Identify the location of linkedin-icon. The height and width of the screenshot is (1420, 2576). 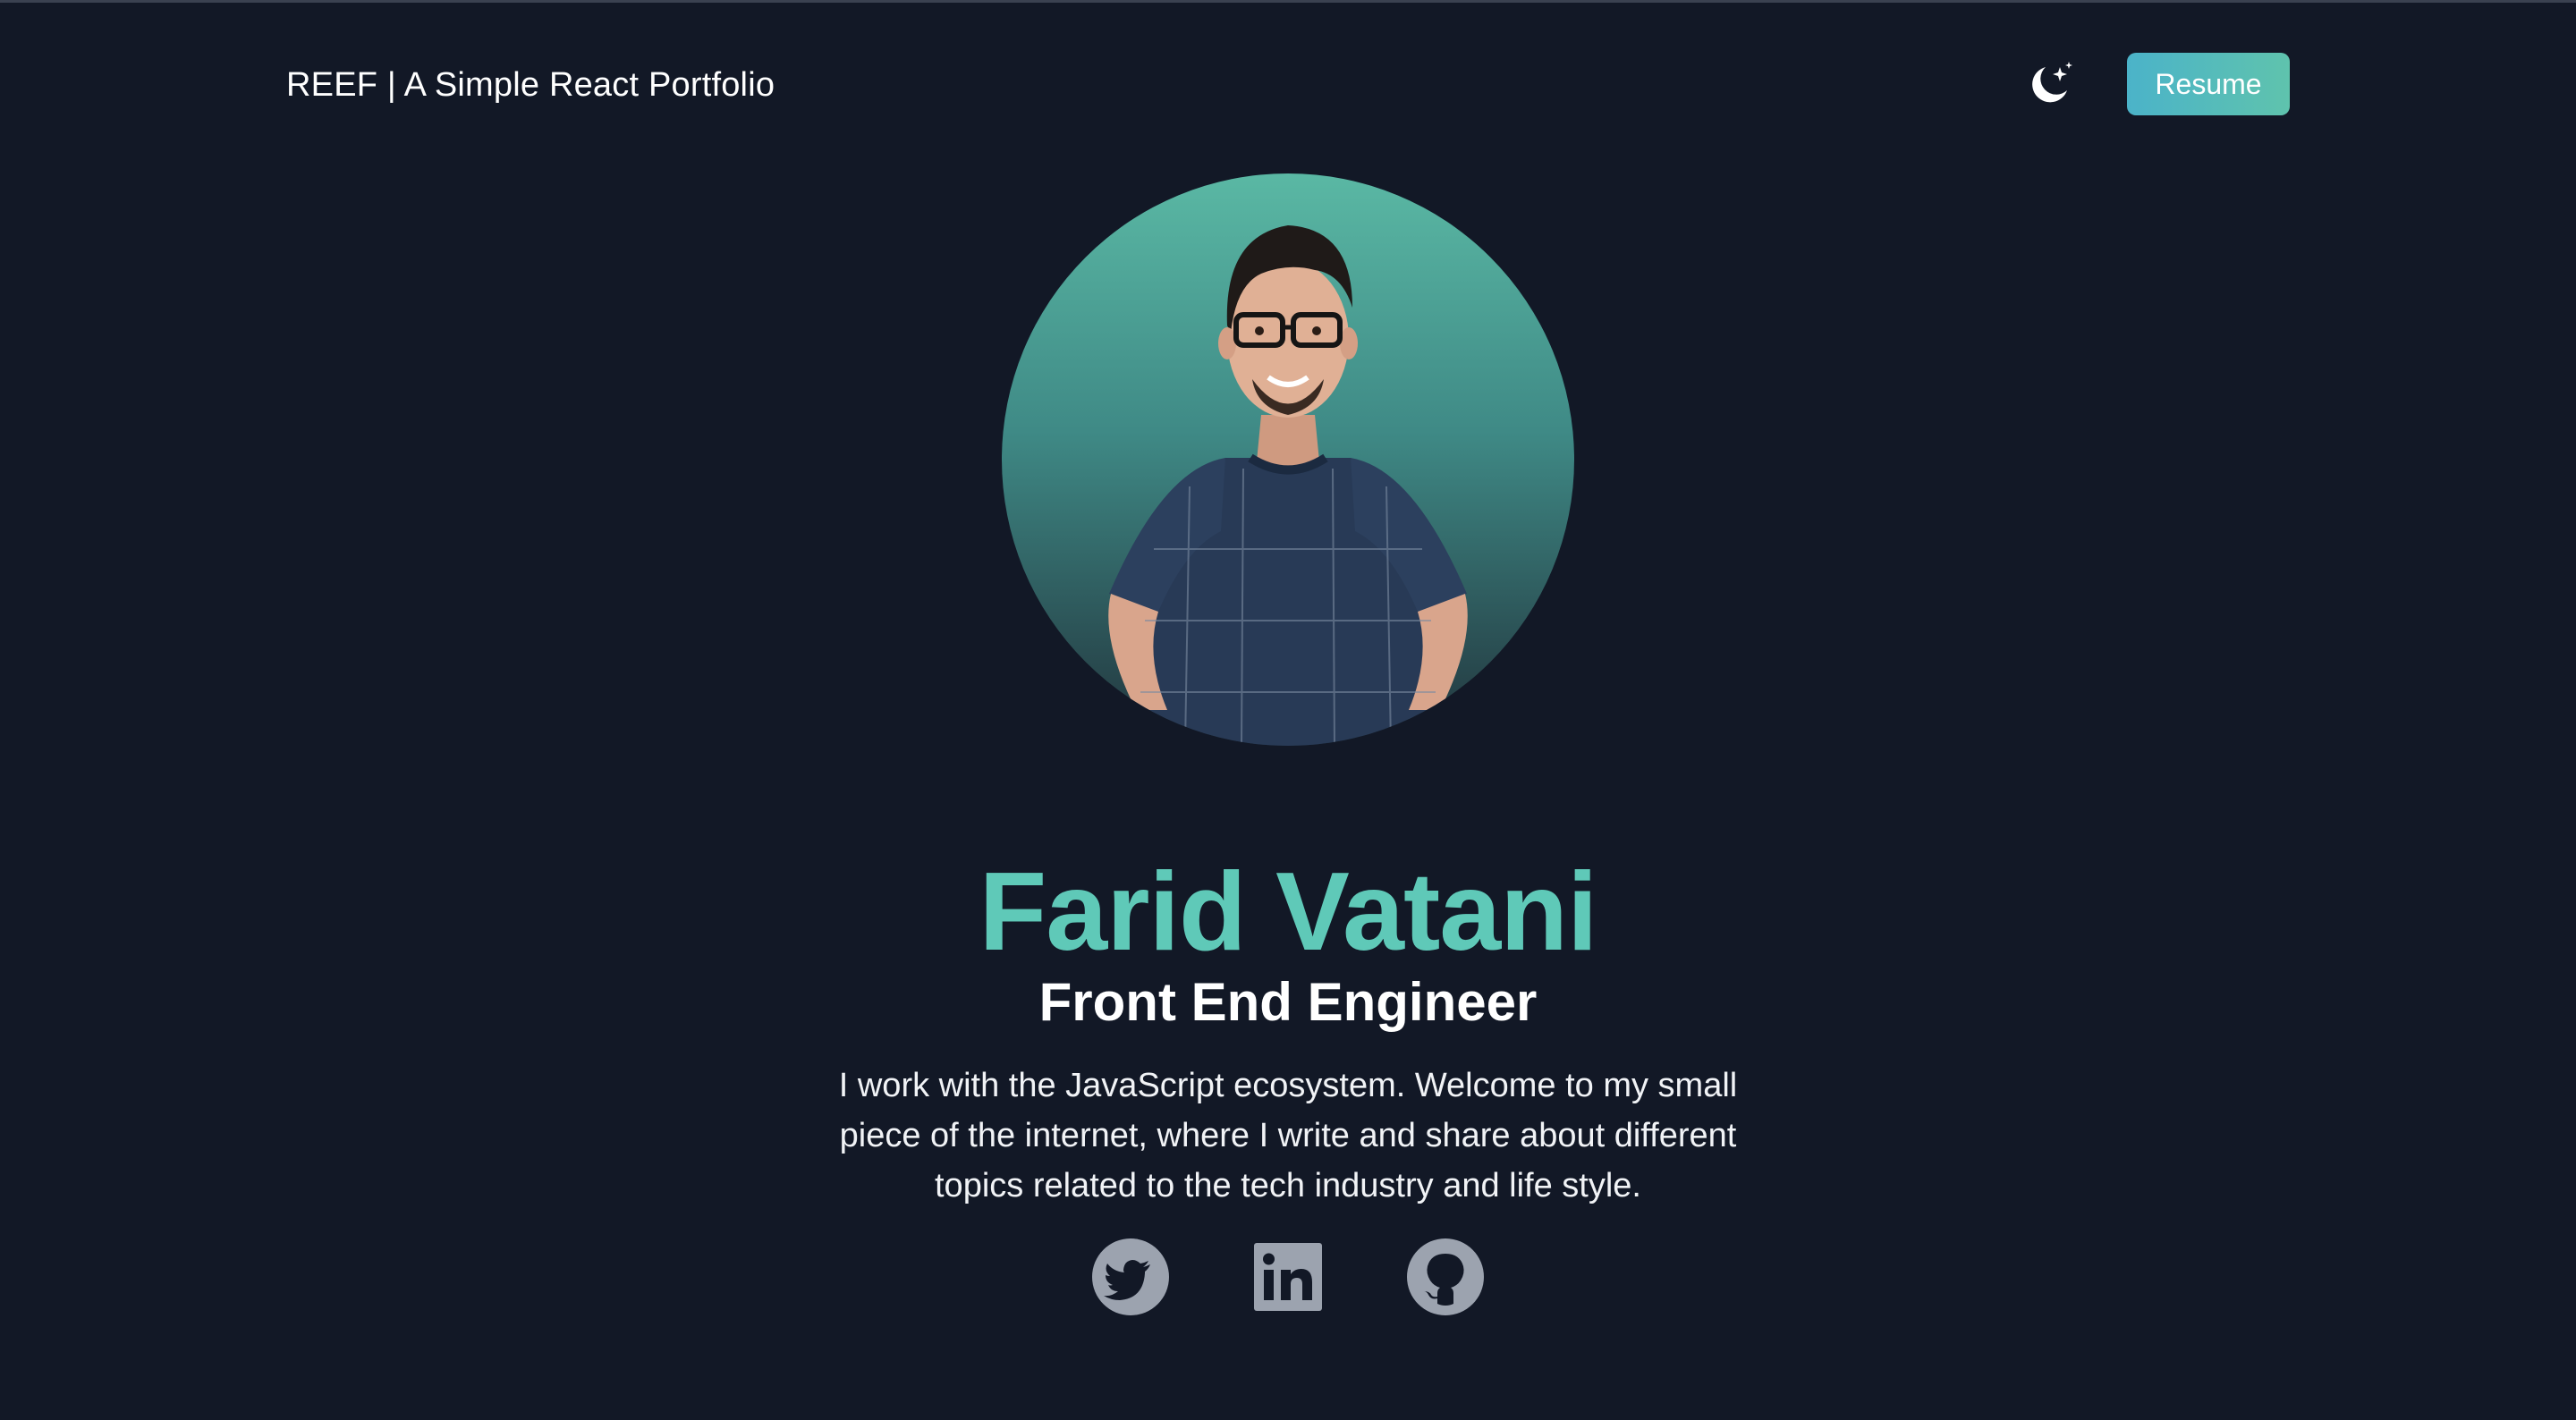
(1288, 1277).